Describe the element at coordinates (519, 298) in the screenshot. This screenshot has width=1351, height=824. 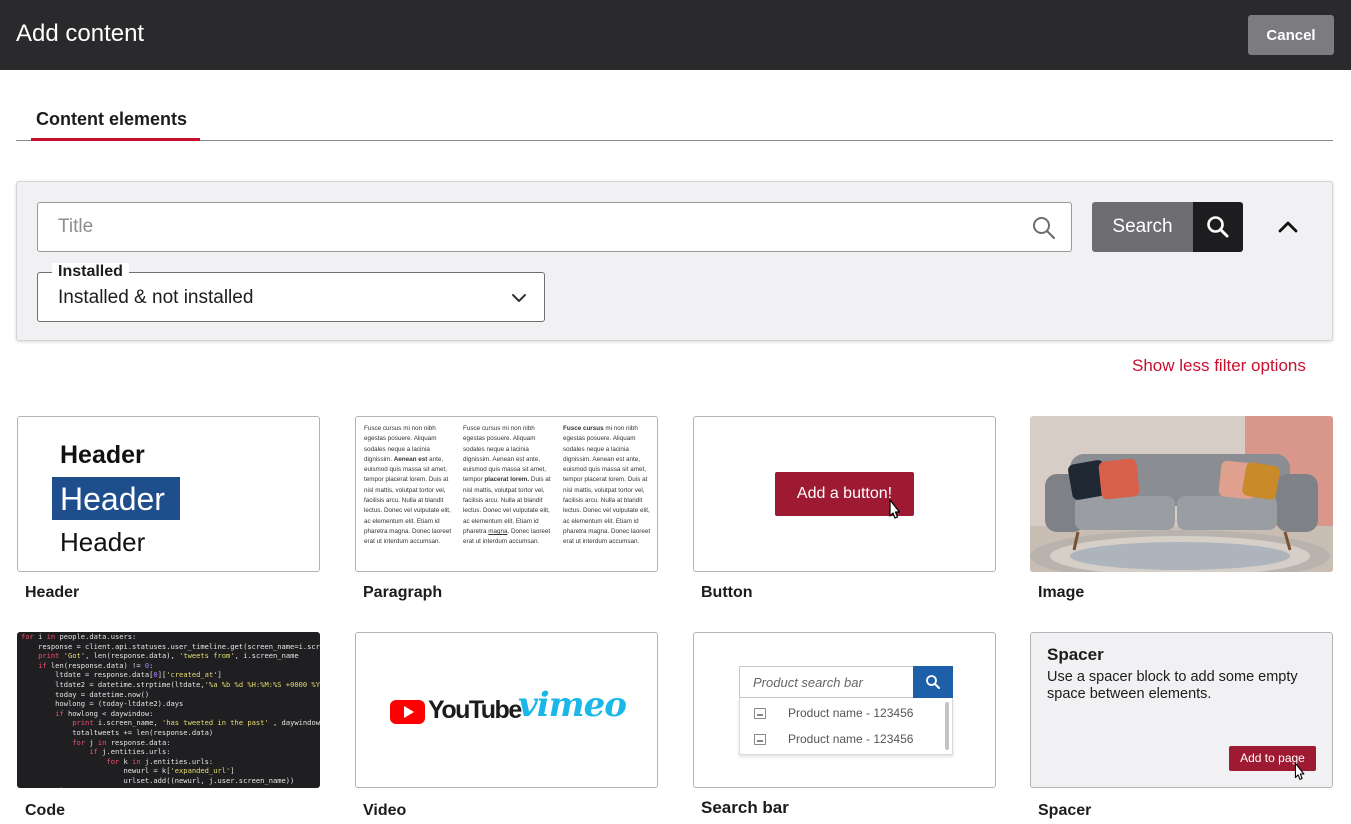
I see `chevron-down-icon` at that location.